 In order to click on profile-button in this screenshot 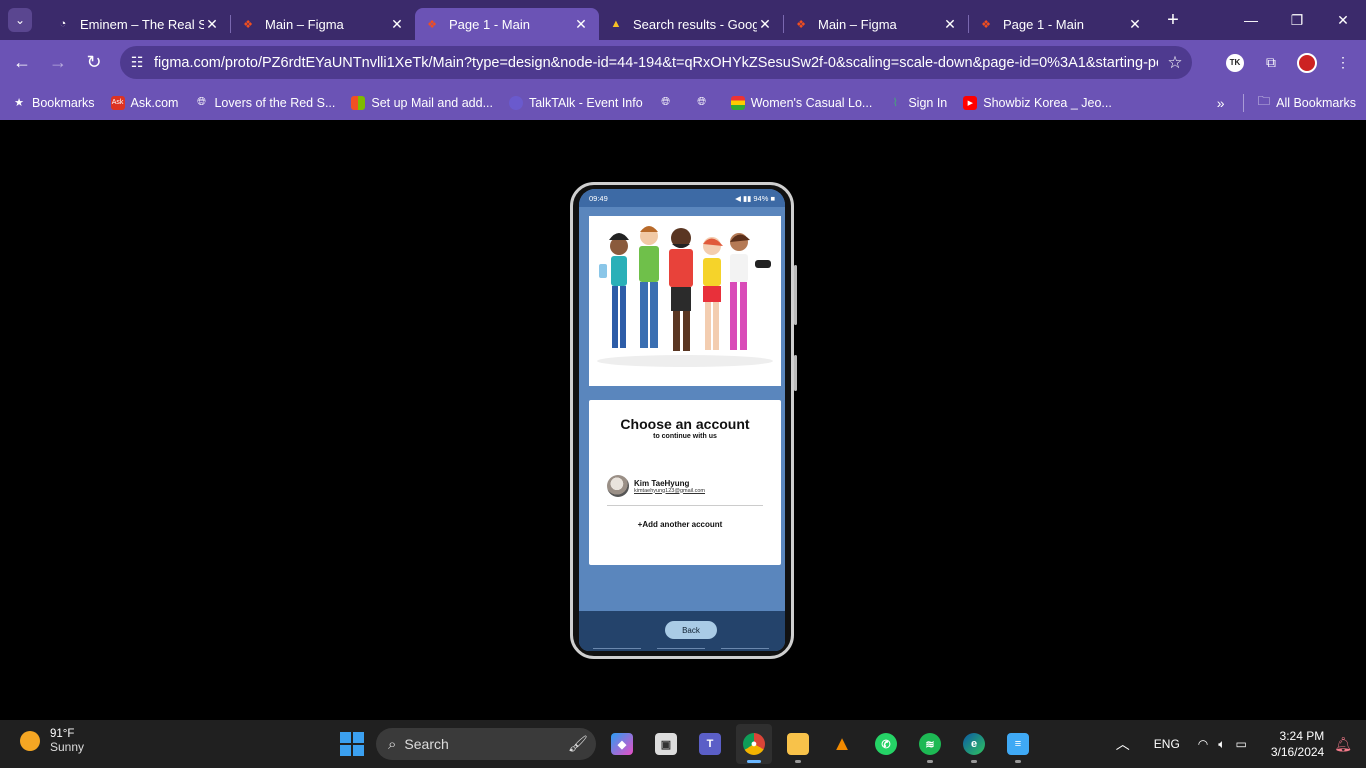, I will do `click(1307, 63)`.